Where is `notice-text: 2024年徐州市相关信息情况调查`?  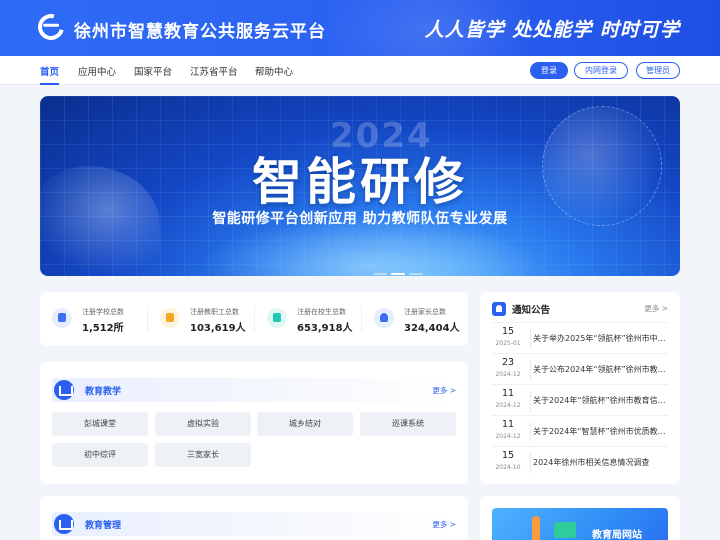
notice-text: 2024年徐州市相关信息情况调查 is located at coordinates (599, 462).